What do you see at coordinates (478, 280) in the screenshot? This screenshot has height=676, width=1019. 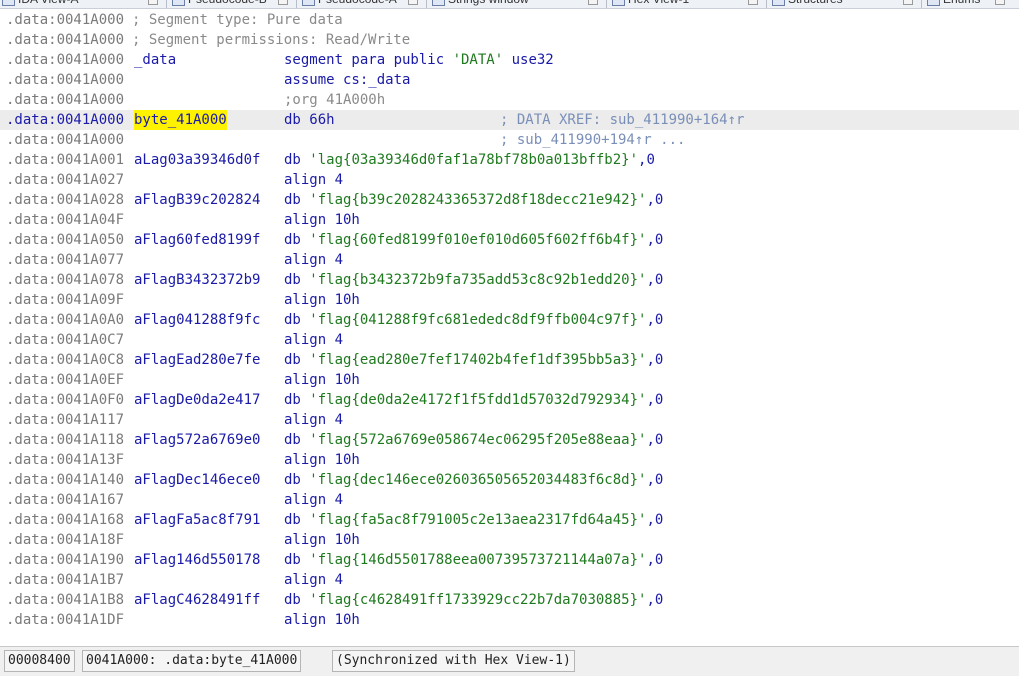 I see `row-string-operand: 'flag{b3432372b9fa735add53c8c92b1edd20}'` at bounding box center [478, 280].